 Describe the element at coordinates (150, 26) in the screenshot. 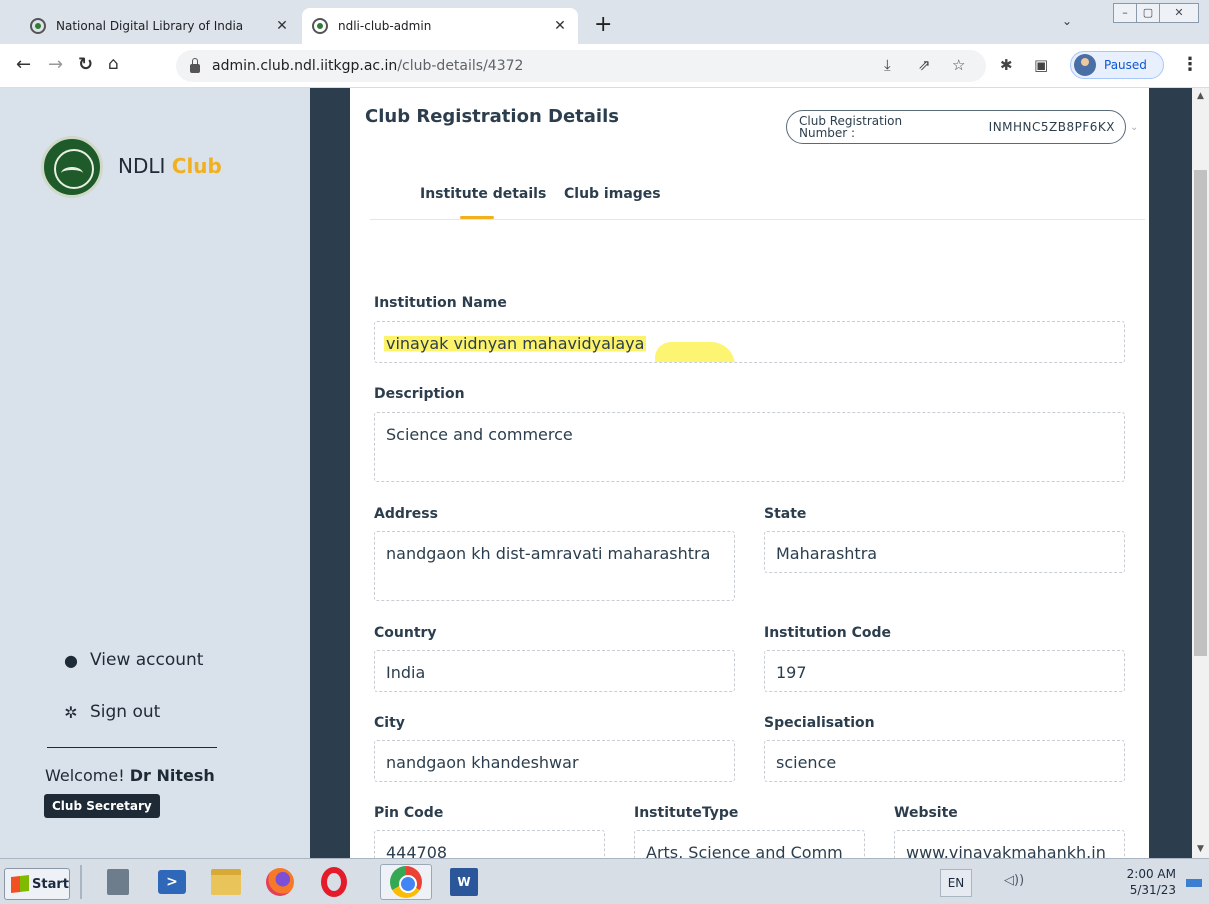

I see `tab-title: National Digital Library of India` at that location.